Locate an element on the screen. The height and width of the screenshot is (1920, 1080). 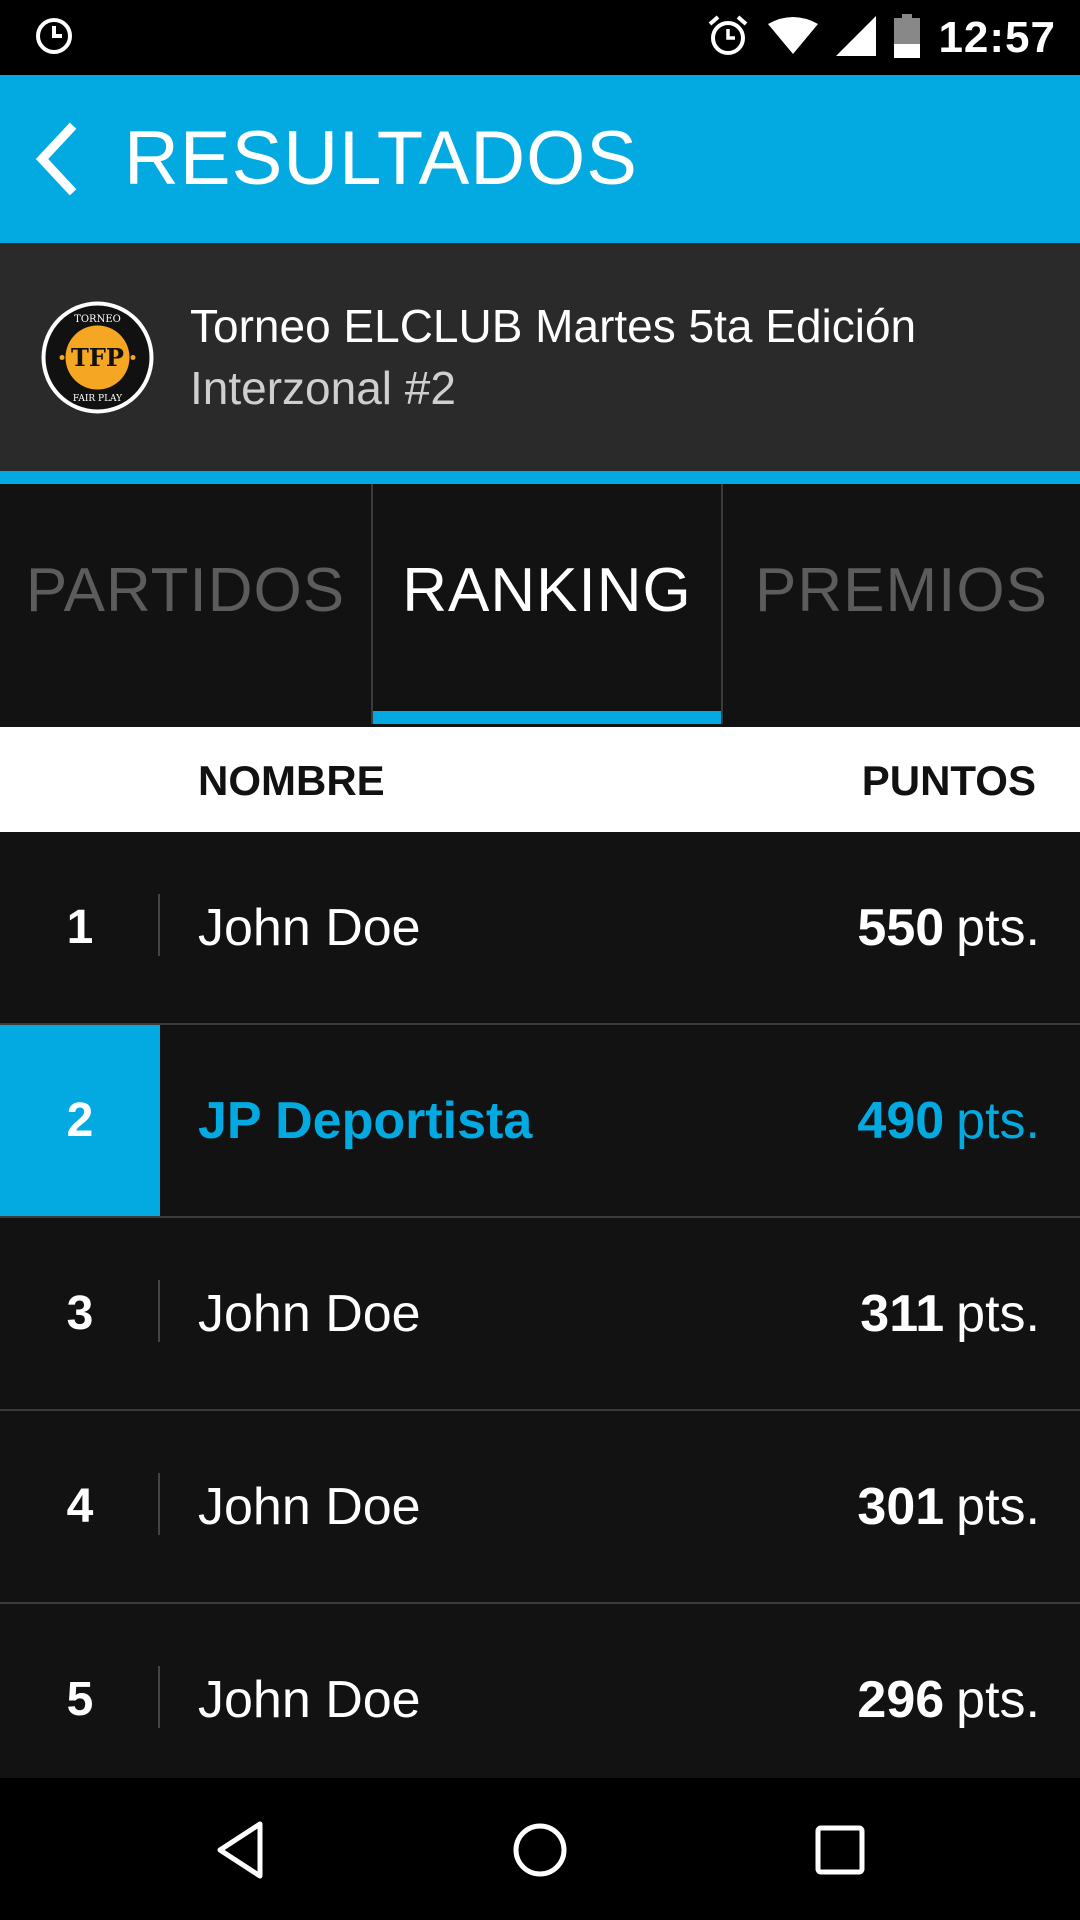
app-bar: RESULTADOS is located at coordinates (540, 159).